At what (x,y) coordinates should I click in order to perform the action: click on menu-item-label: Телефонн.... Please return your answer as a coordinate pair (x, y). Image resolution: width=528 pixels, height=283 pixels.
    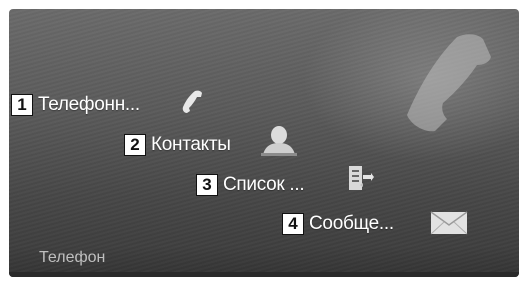
    Looking at the image, I should click on (89, 104).